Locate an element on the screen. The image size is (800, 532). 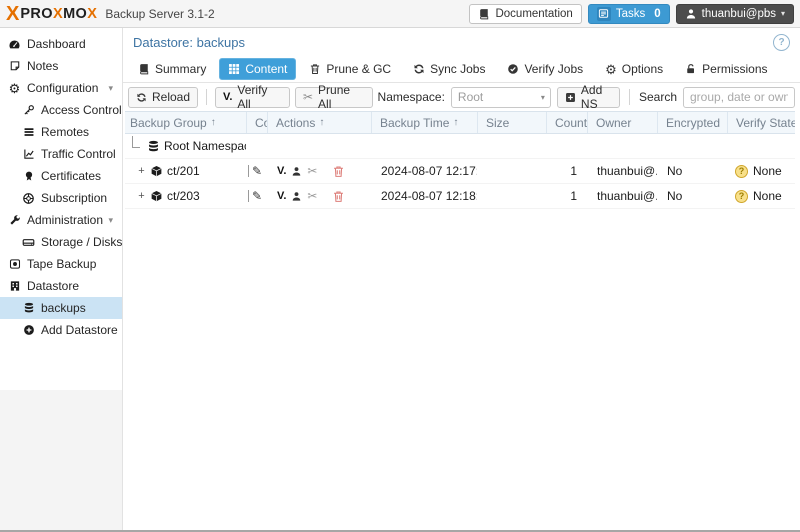
tab-summary: Summary is located at coordinates (172, 69).